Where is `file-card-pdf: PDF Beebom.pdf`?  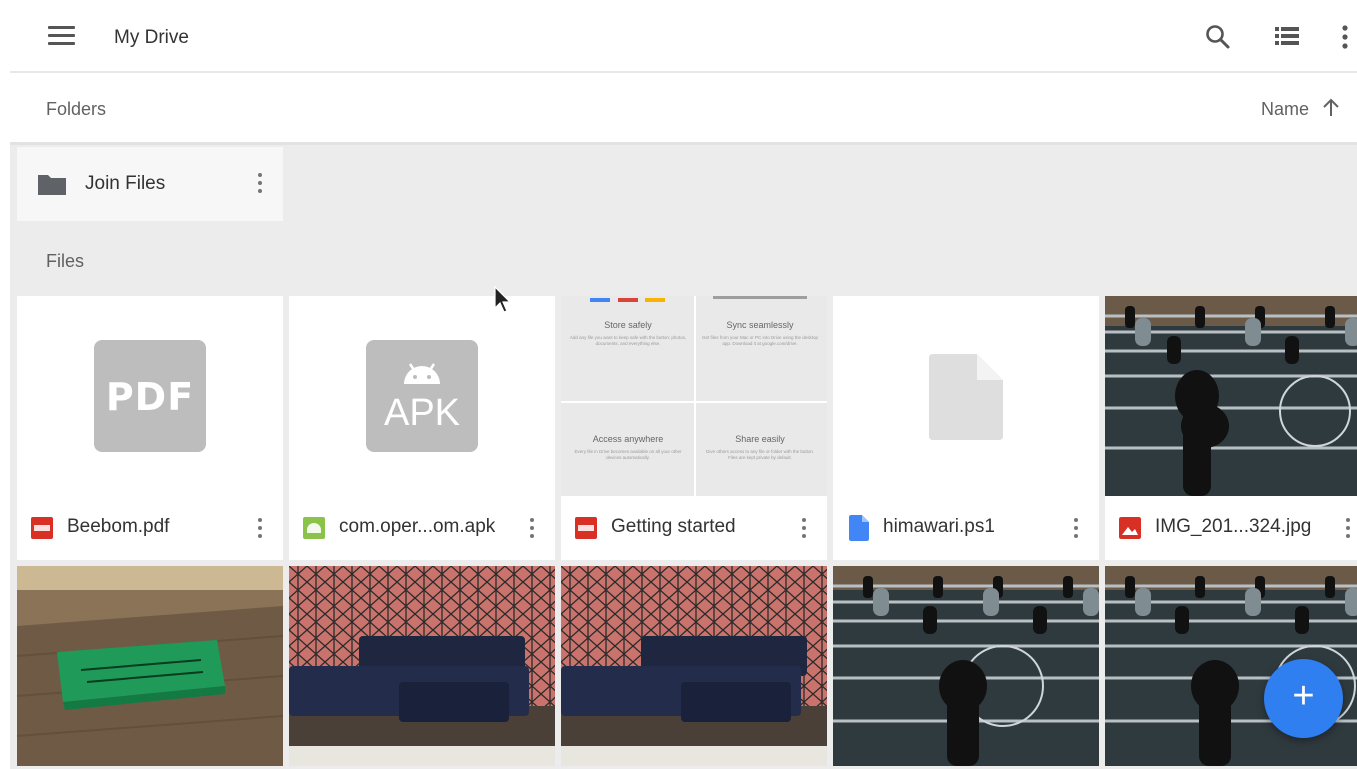
file-card-pdf: PDF Beebom.pdf is located at coordinates (150, 428).